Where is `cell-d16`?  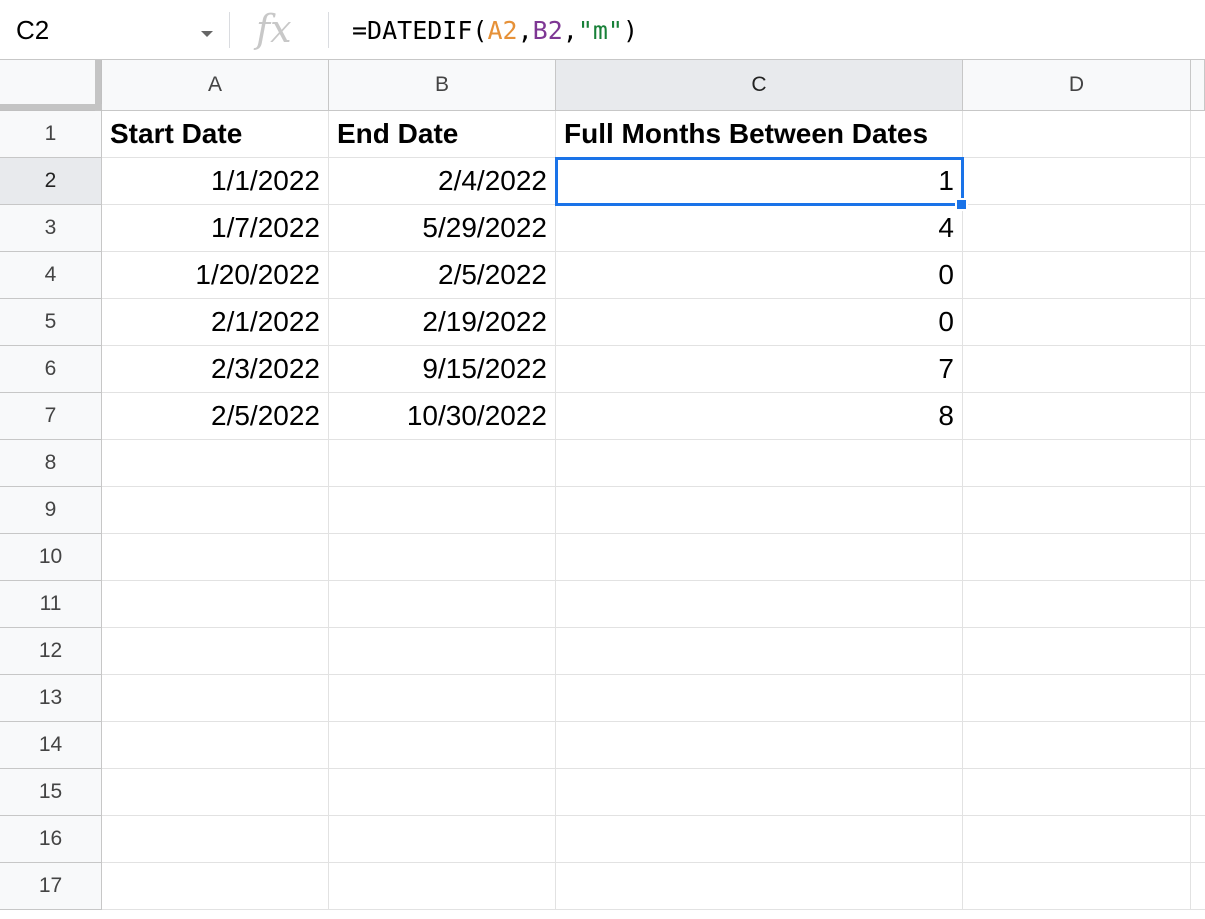
cell-d16 is located at coordinates (1077, 839).